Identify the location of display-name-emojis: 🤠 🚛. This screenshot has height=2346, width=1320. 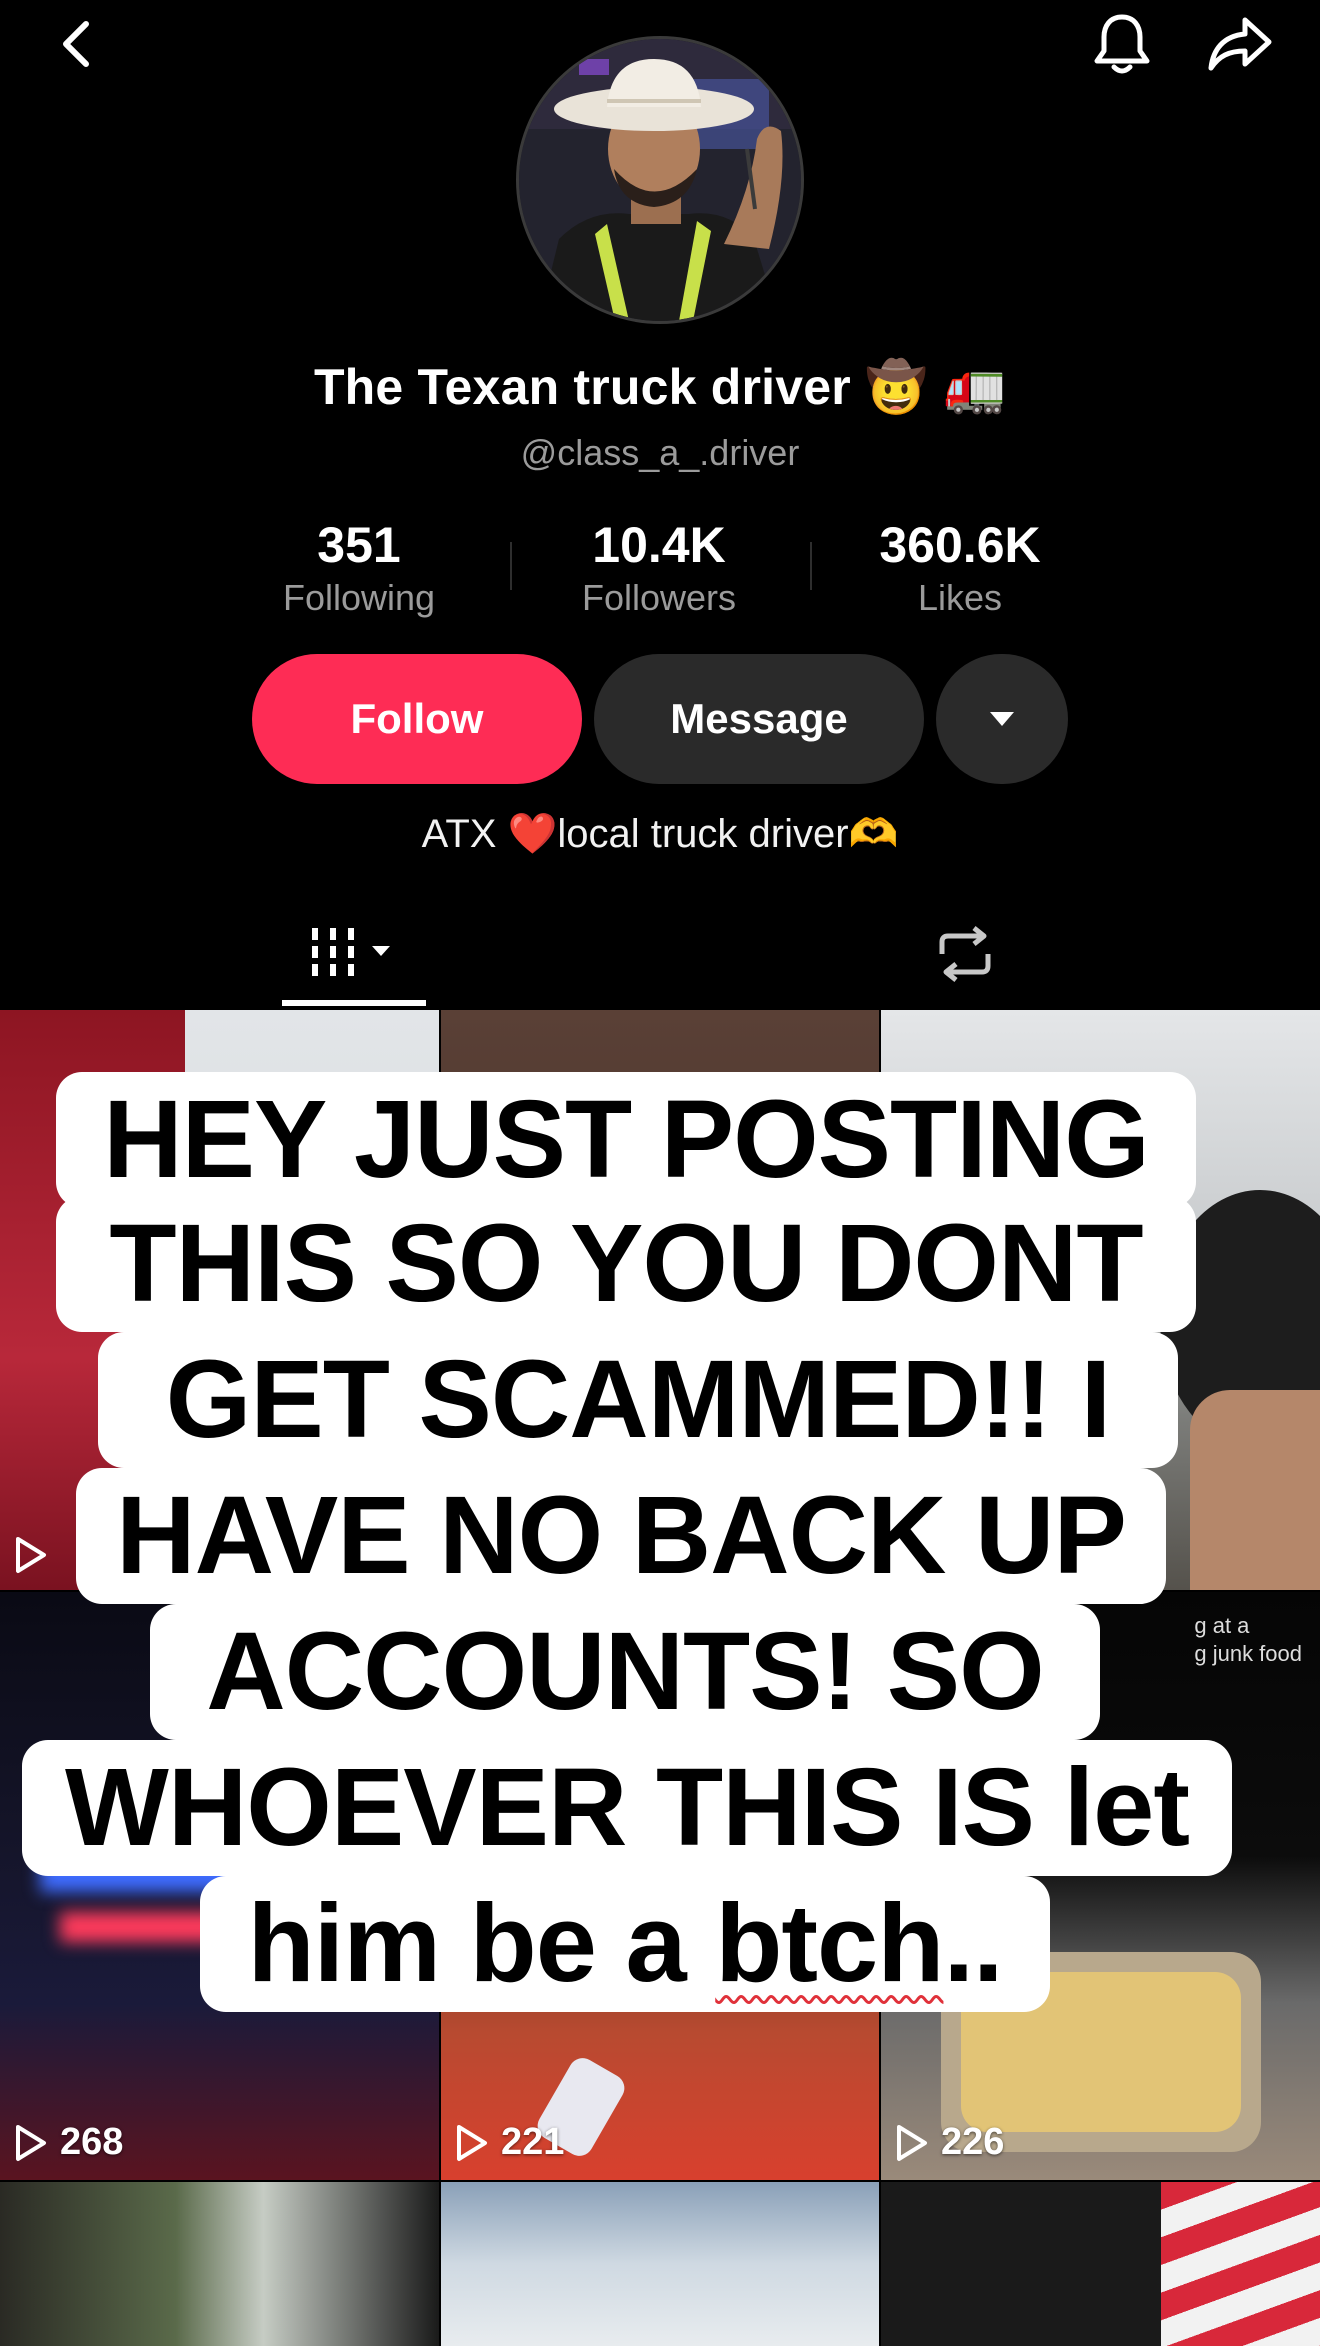
(936, 387).